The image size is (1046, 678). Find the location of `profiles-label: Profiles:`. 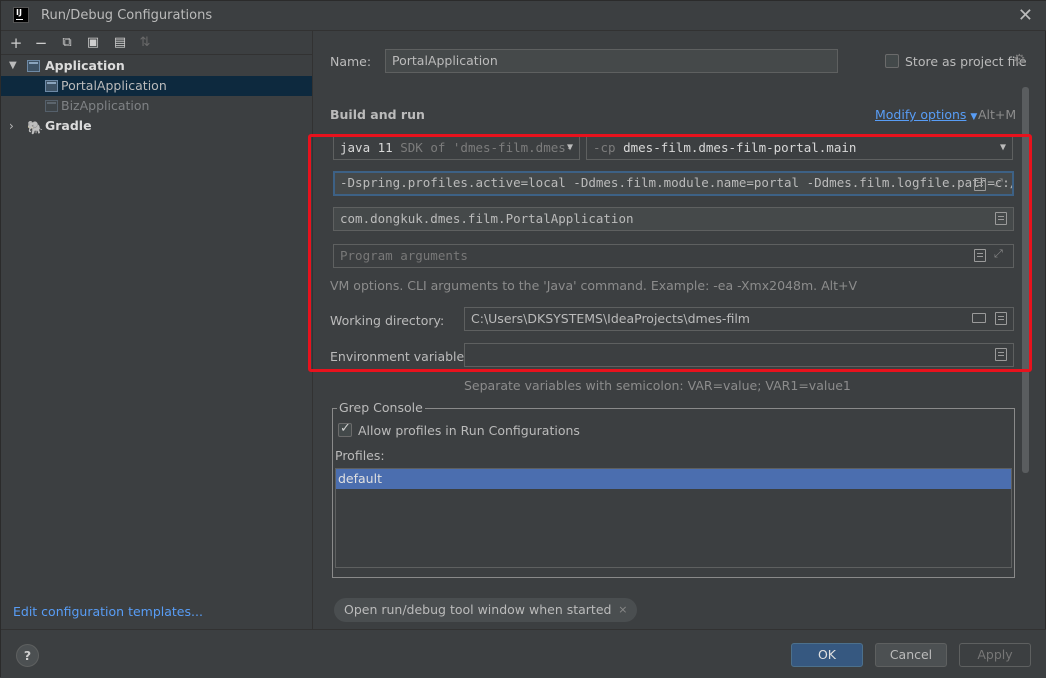

profiles-label: Profiles: is located at coordinates (360, 455).